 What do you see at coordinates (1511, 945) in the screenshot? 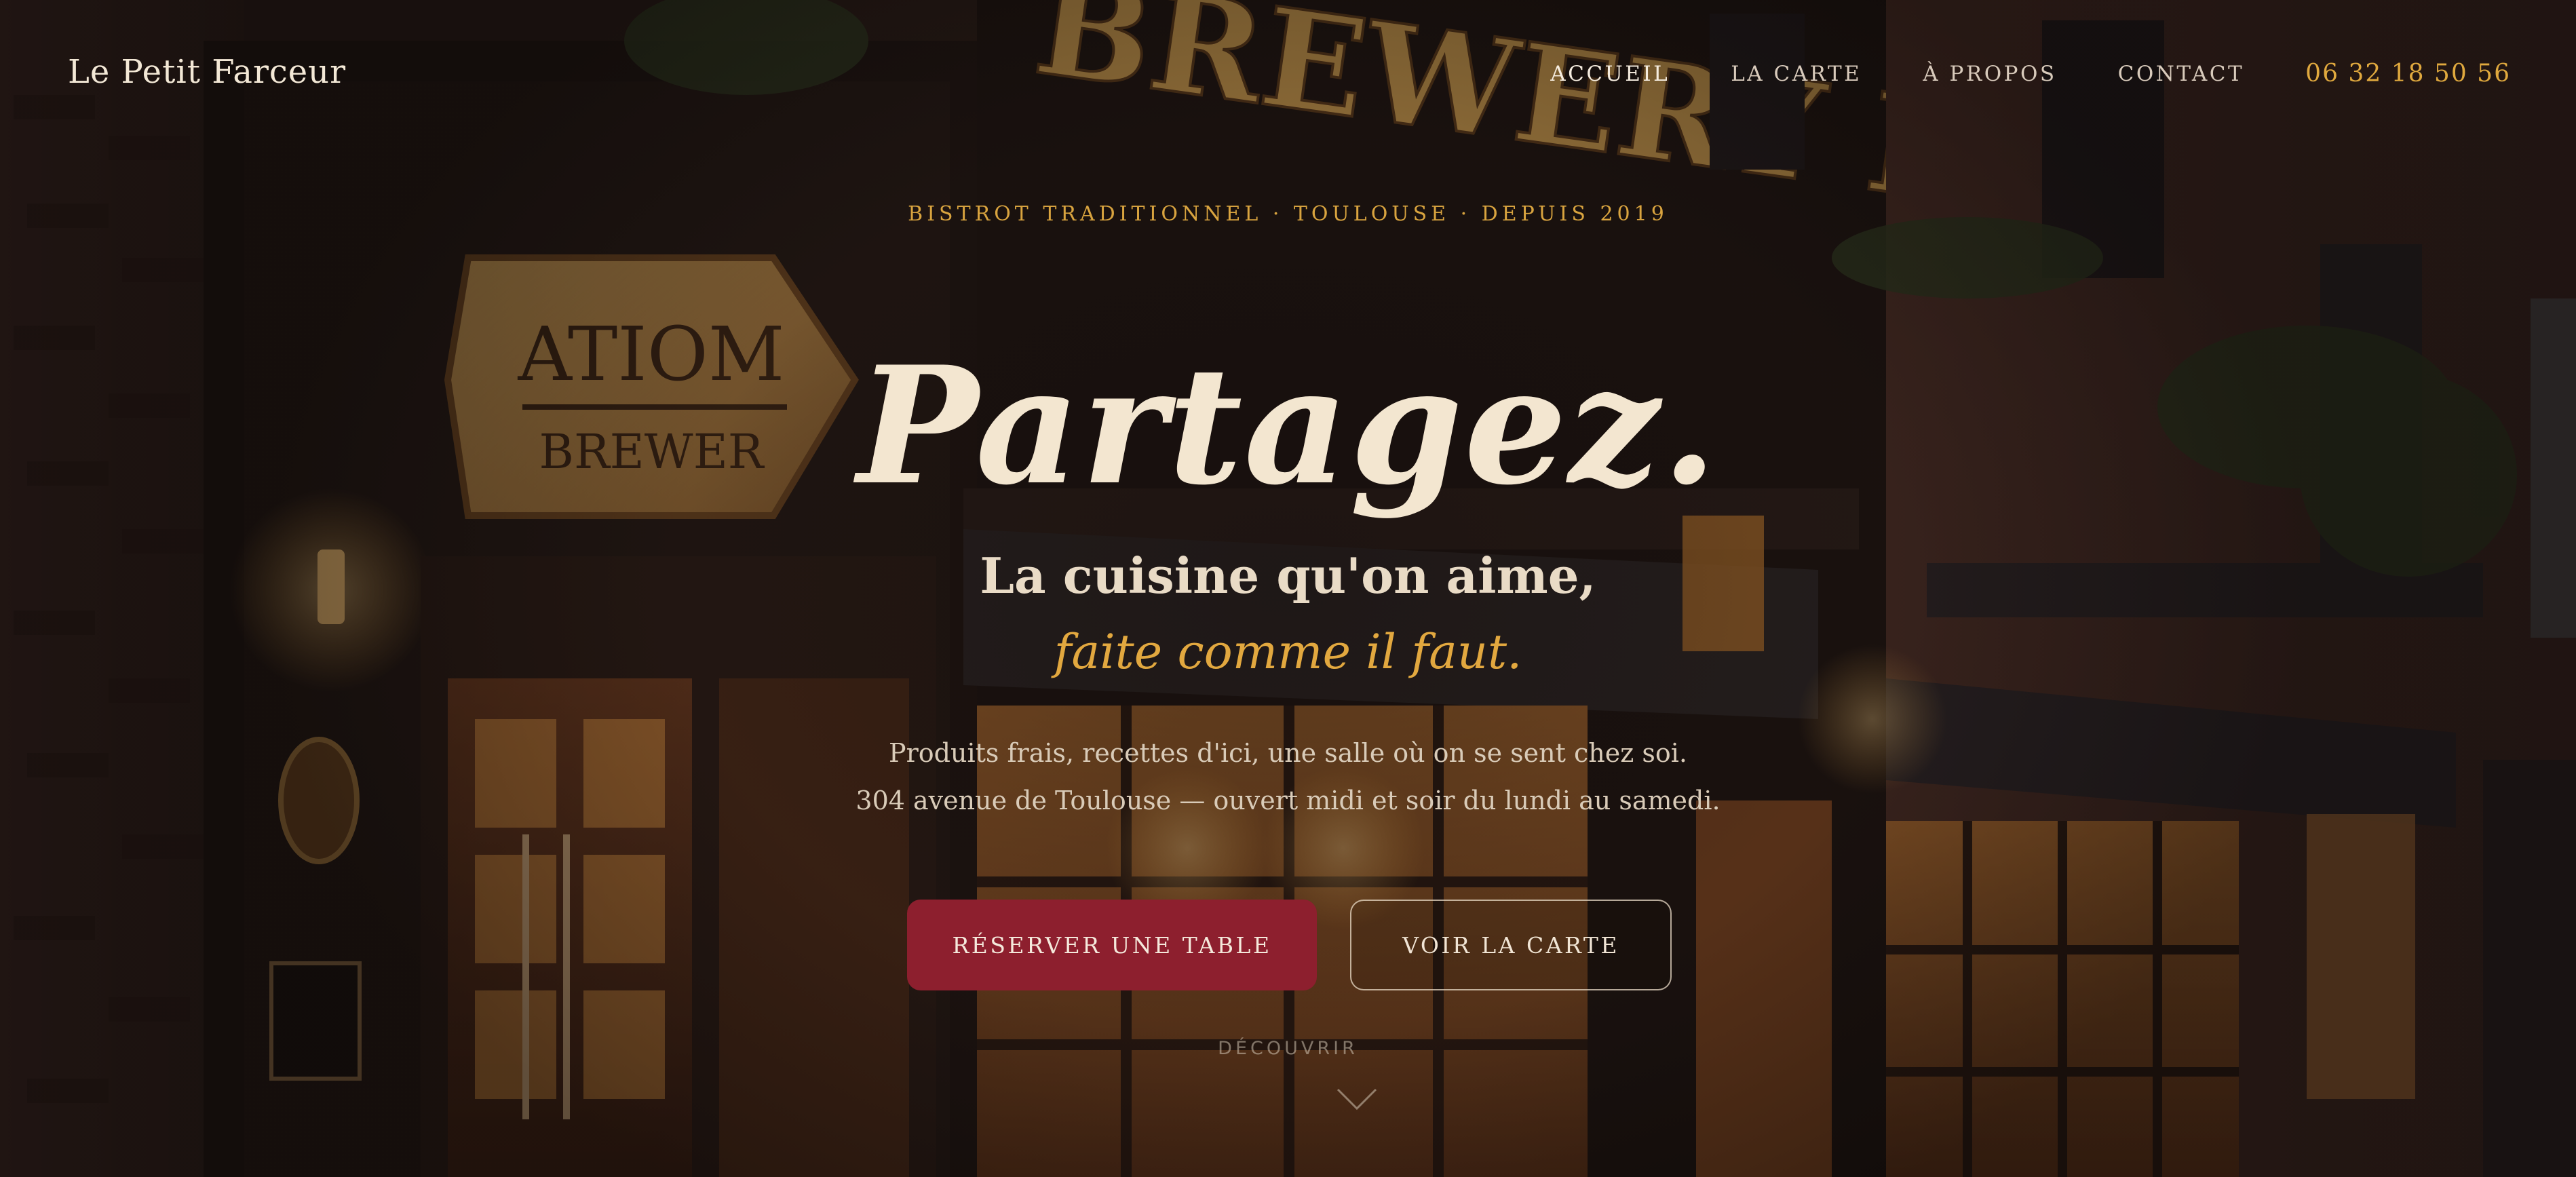
I see `view-menu-button: VOIR LA CARTE` at bounding box center [1511, 945].